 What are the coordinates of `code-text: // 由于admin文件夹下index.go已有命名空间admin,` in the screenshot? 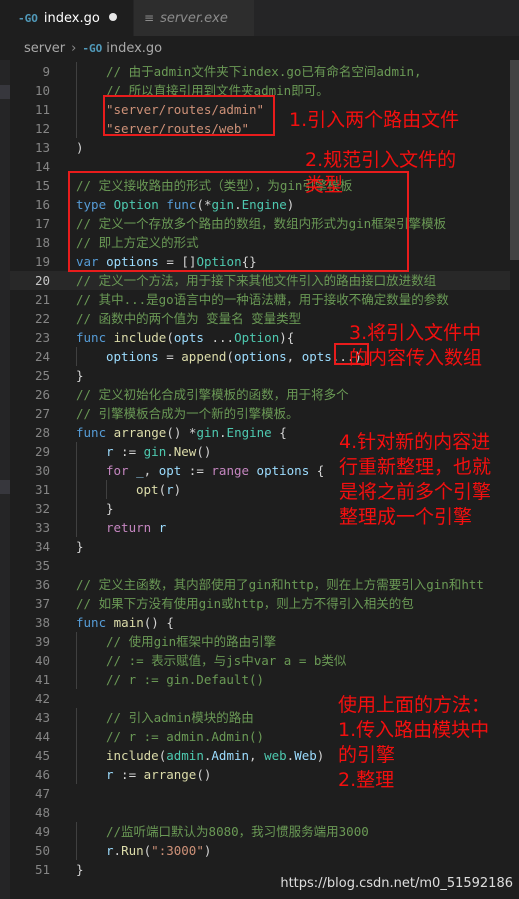 It's located at (264, 71).